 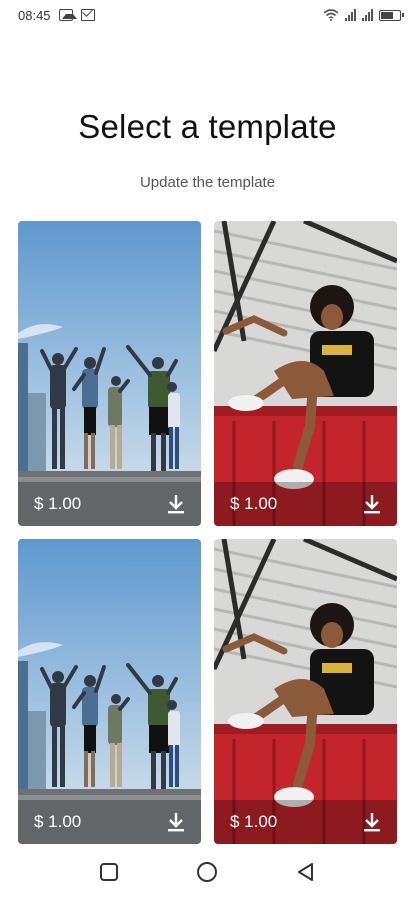 I want to click on home-circle-icon, so click(x=207, y=872).